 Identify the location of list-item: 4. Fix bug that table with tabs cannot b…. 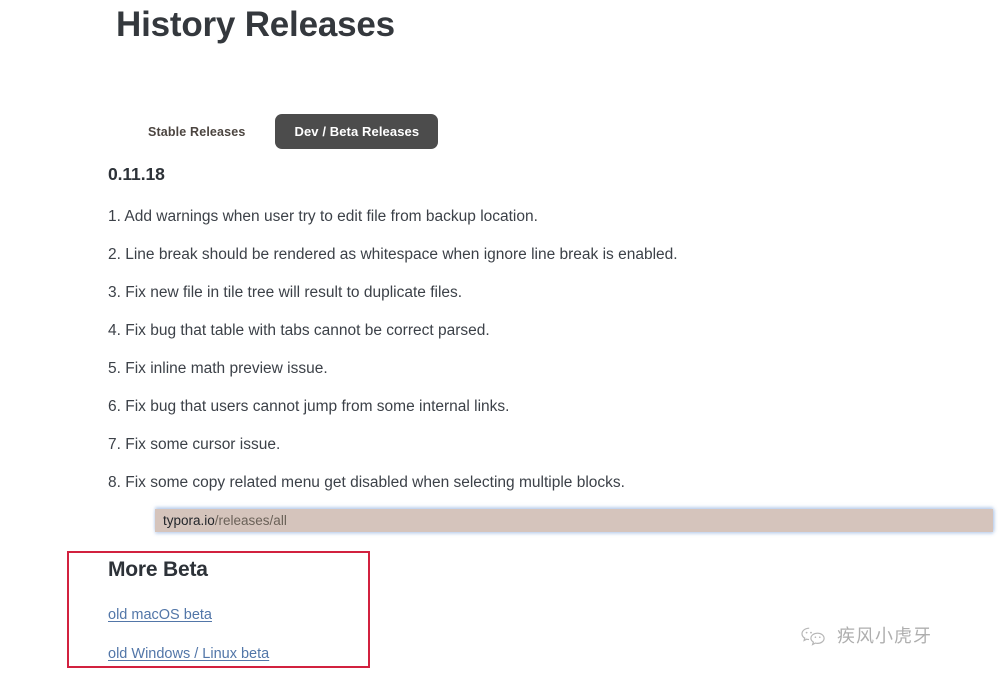
(299, 330).